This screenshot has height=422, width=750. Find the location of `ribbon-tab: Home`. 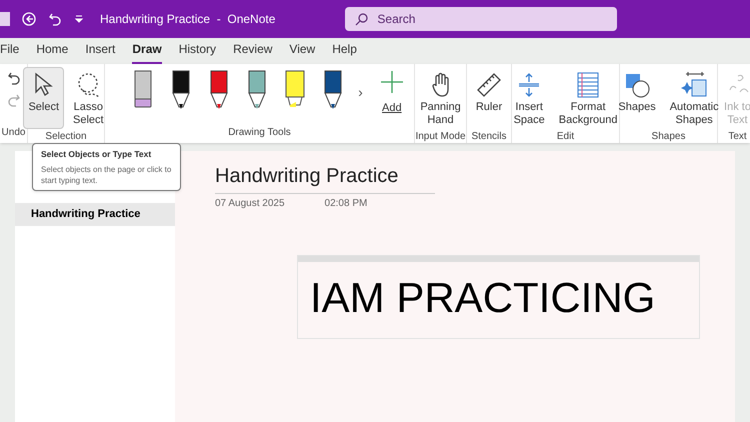

ribbon-tab: Home is located at coordinates (52, 52).